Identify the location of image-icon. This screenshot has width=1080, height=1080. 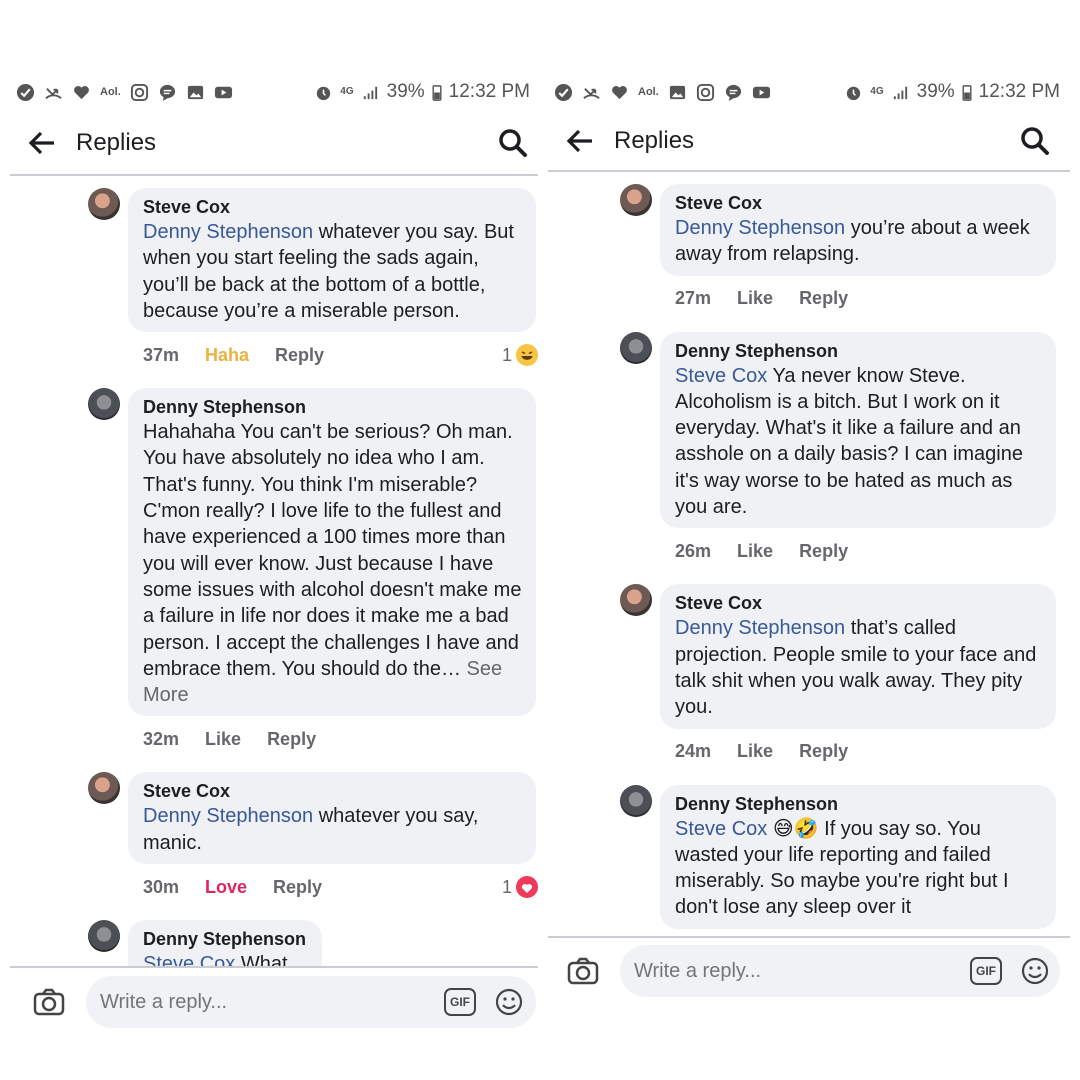
(195, 92).